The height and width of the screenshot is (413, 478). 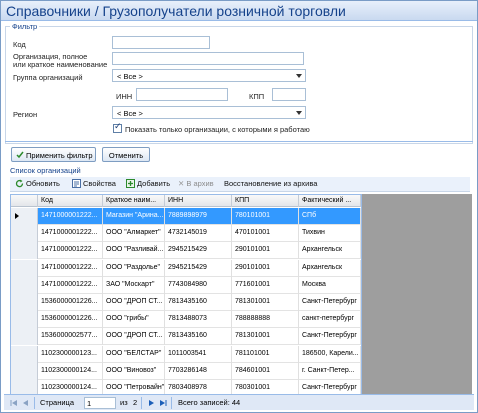 What do you see at coordinates (37, 183) in the screenshot?
I see `refresh-button: Обновить` at bounding box center [37, 183].